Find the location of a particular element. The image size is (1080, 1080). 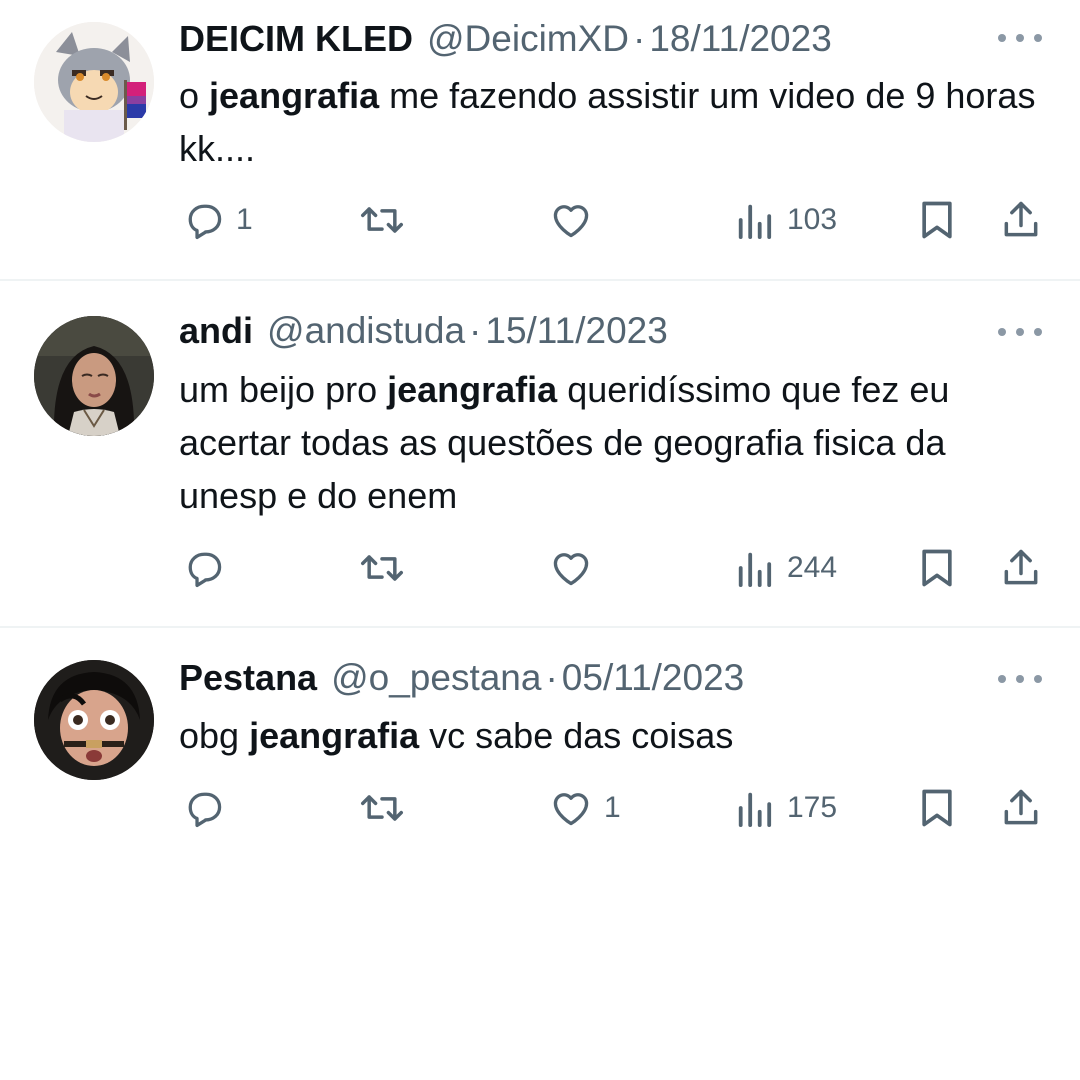

tweet-header: Pestana @o_pestana · 05/11/2023 is located at coordinates (461, 678).